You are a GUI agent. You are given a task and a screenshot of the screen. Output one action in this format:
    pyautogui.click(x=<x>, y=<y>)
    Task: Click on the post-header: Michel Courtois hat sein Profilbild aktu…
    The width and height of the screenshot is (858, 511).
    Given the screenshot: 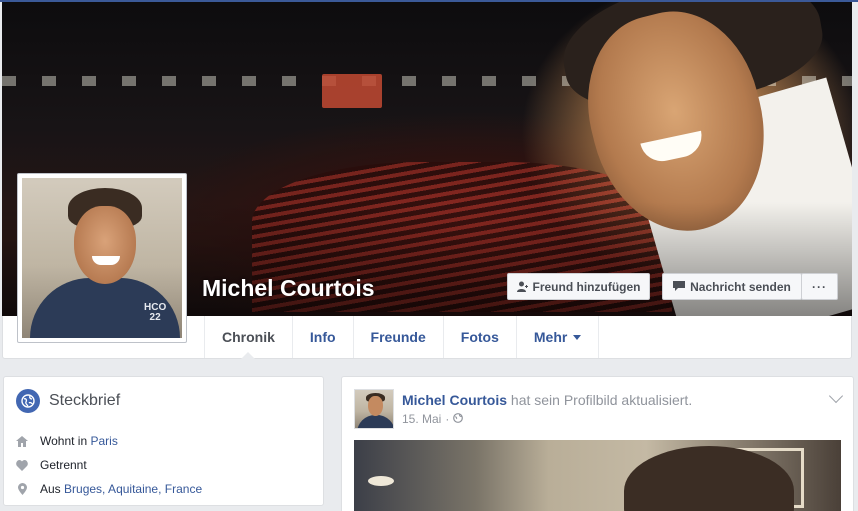 What is the action you would take?
    pyautogui.click(x=547, y=400)
    